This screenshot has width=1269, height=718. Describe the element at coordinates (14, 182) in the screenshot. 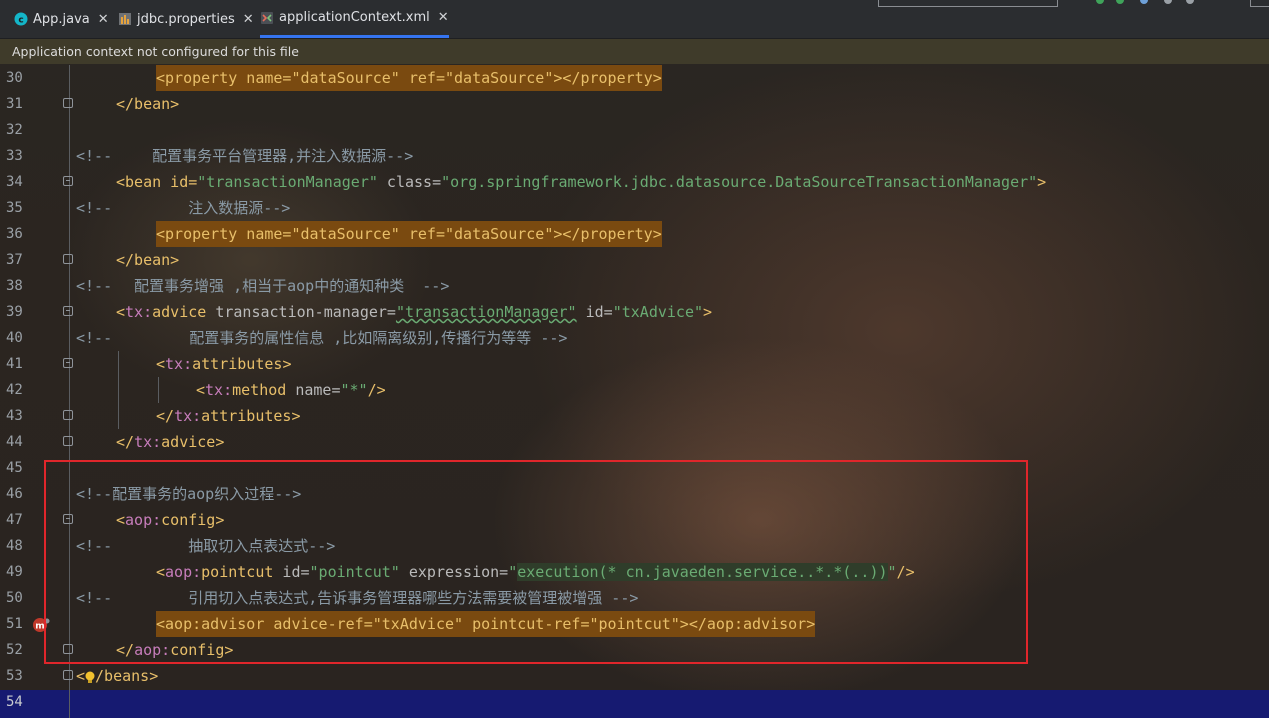

I see `line-number: 34` at that location.